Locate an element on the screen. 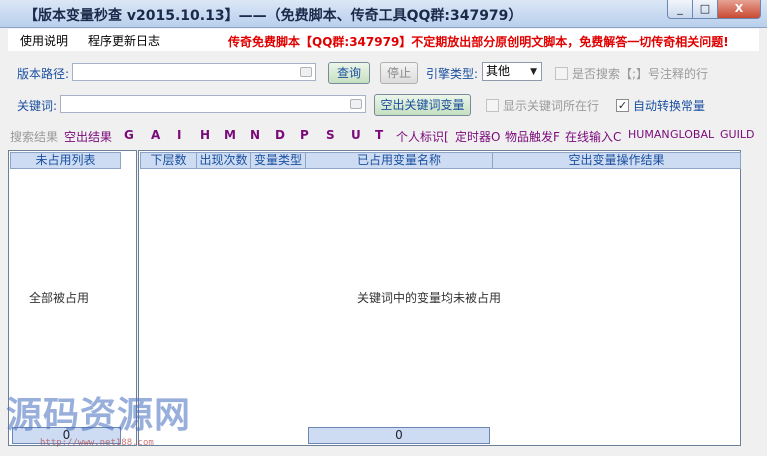 The image size is (767, 456). result-item-trigger: 物品触发F is located at coordinates (532, 136).